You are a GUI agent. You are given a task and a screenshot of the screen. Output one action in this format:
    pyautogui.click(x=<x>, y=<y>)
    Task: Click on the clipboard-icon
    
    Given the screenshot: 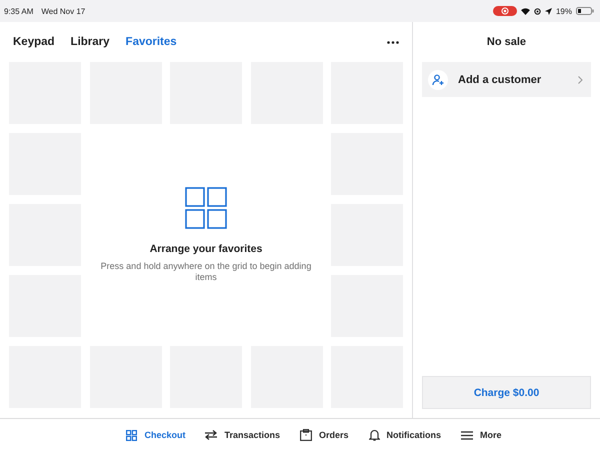 What is the action you would take?
    pyautogui.click(x=306, y=435)
    